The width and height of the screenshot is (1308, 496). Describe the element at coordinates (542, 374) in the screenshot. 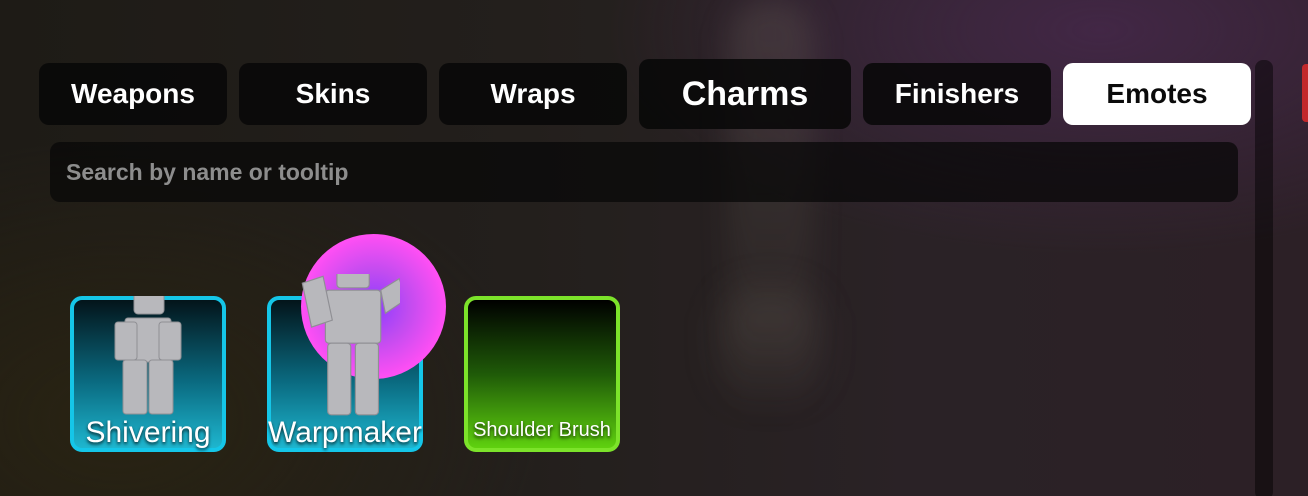

I see `emote-card-shoulder-brush: Shoulder Brush` at that location.